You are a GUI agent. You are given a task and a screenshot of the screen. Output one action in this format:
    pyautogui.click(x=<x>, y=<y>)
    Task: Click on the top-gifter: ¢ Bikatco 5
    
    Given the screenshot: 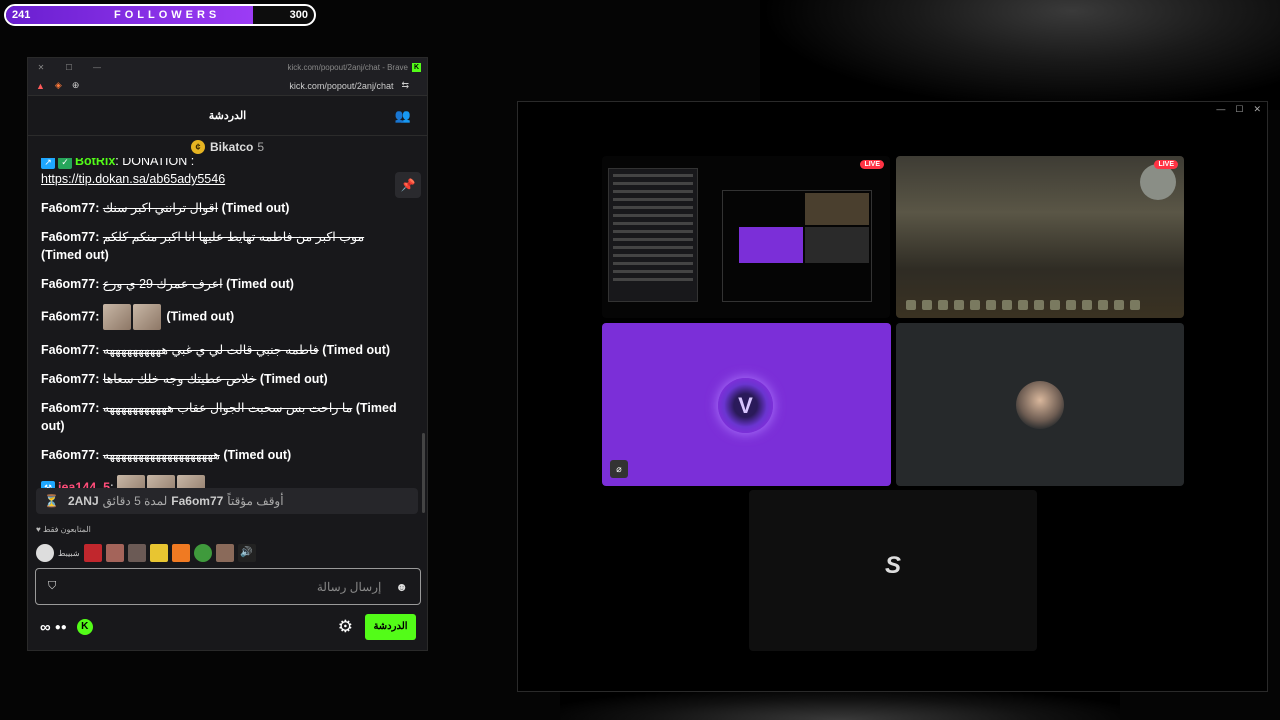 What is the action you would take?
    pyautogui.click(x=227, y=147)
    